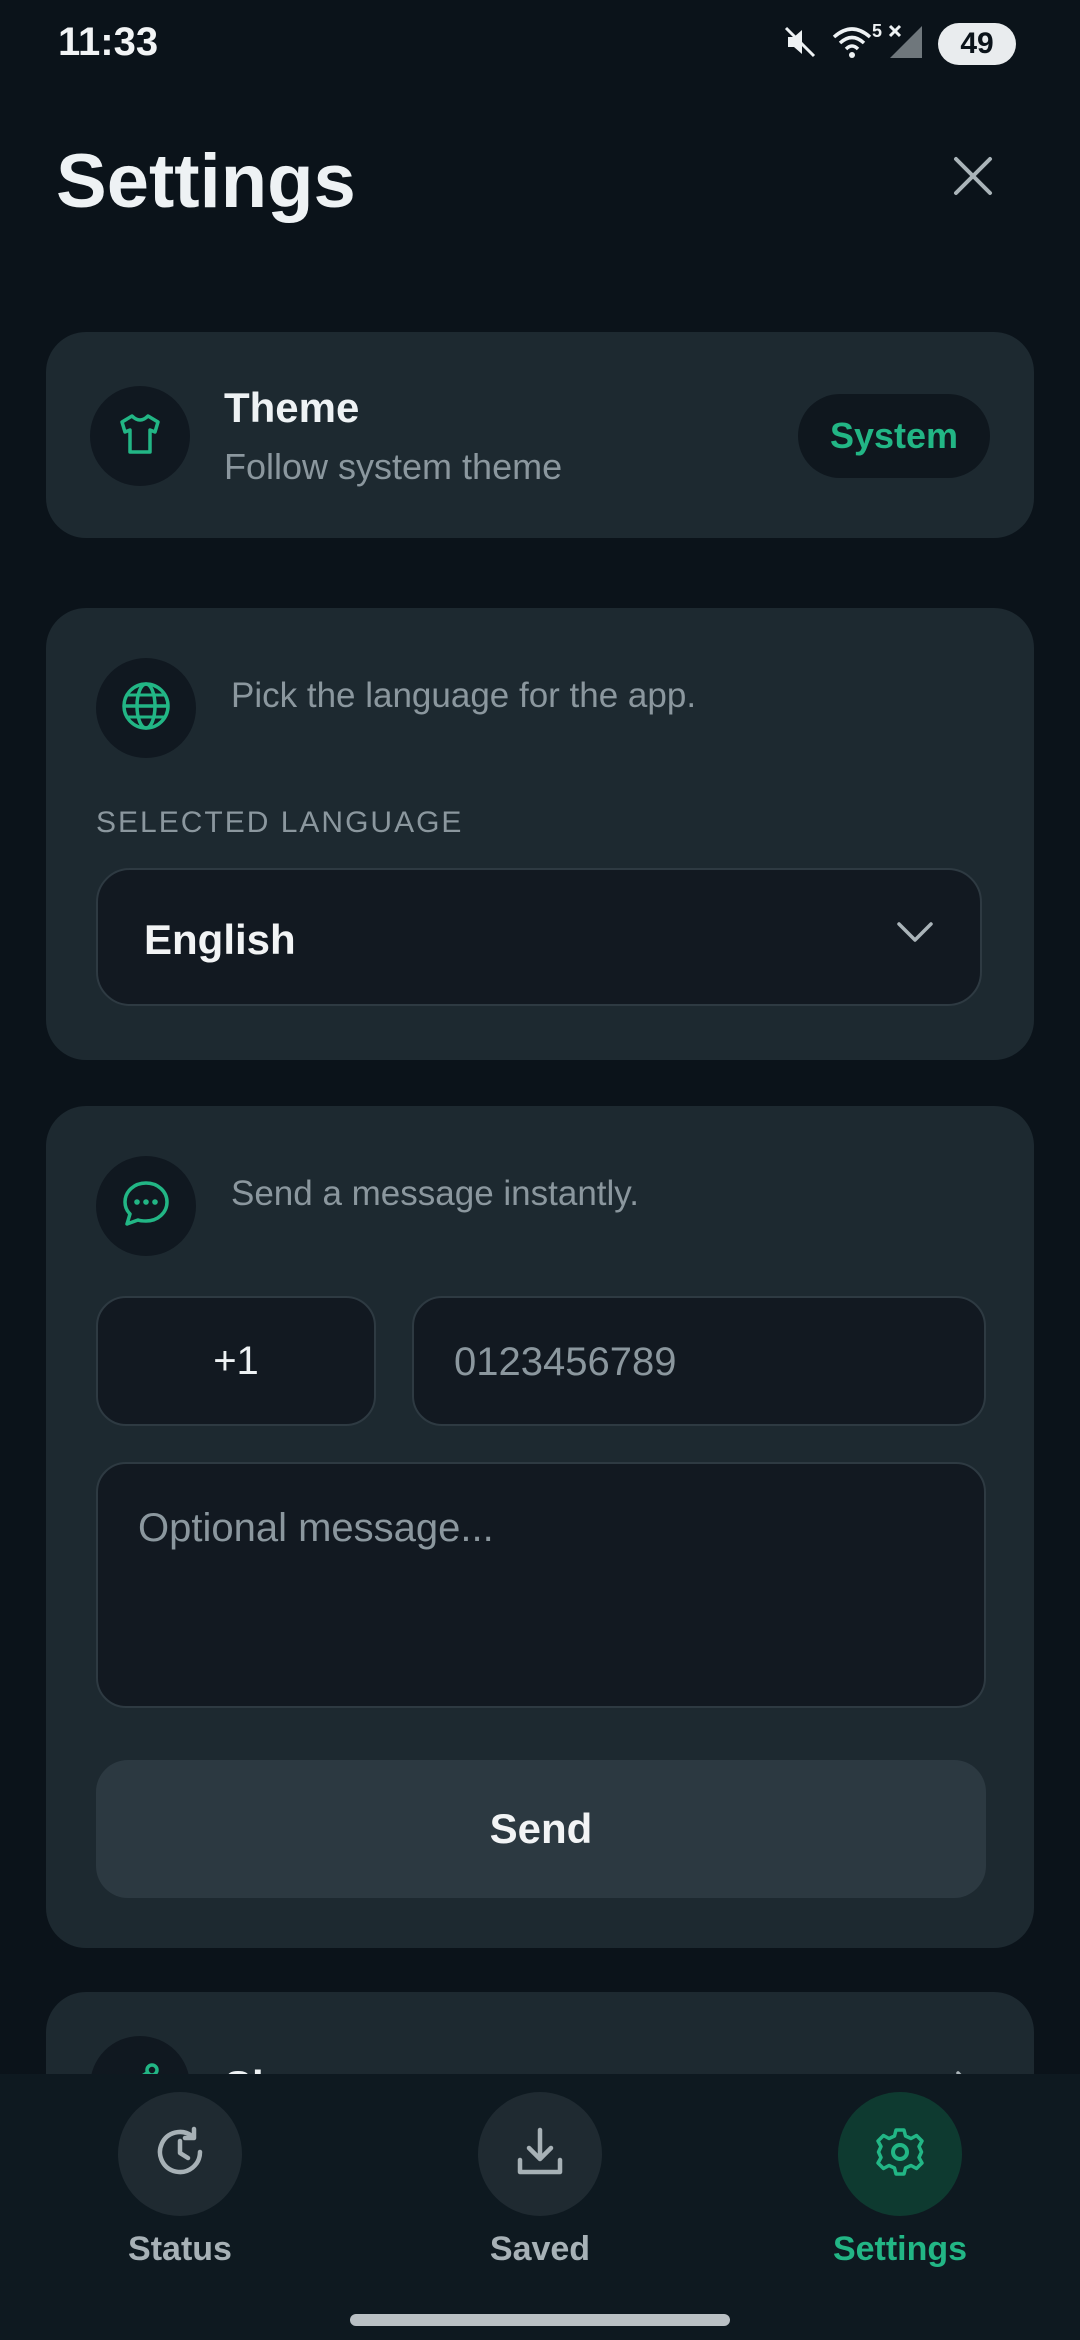  What do you see at coordinates (876, 30) in the screenshot?
I see `wifi-label: 5` at bounding box center [876, 30].